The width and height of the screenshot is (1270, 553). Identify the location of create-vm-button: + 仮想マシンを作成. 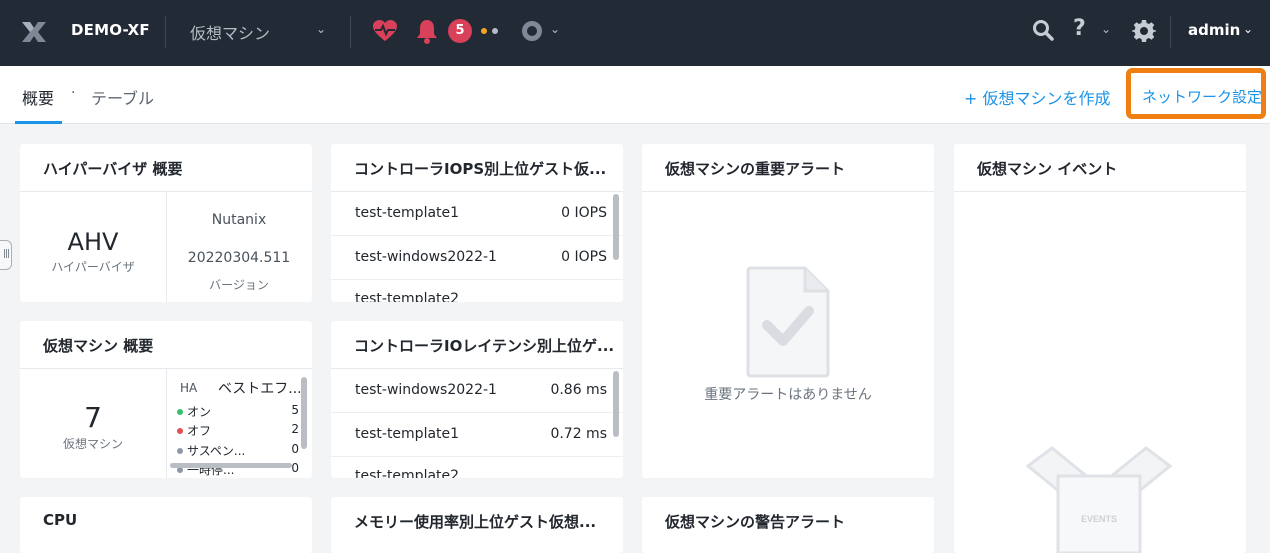
(1037, 97).